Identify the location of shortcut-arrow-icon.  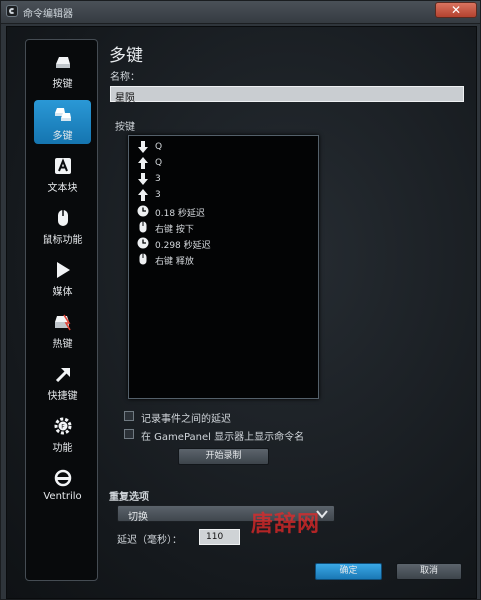
(62, 375).